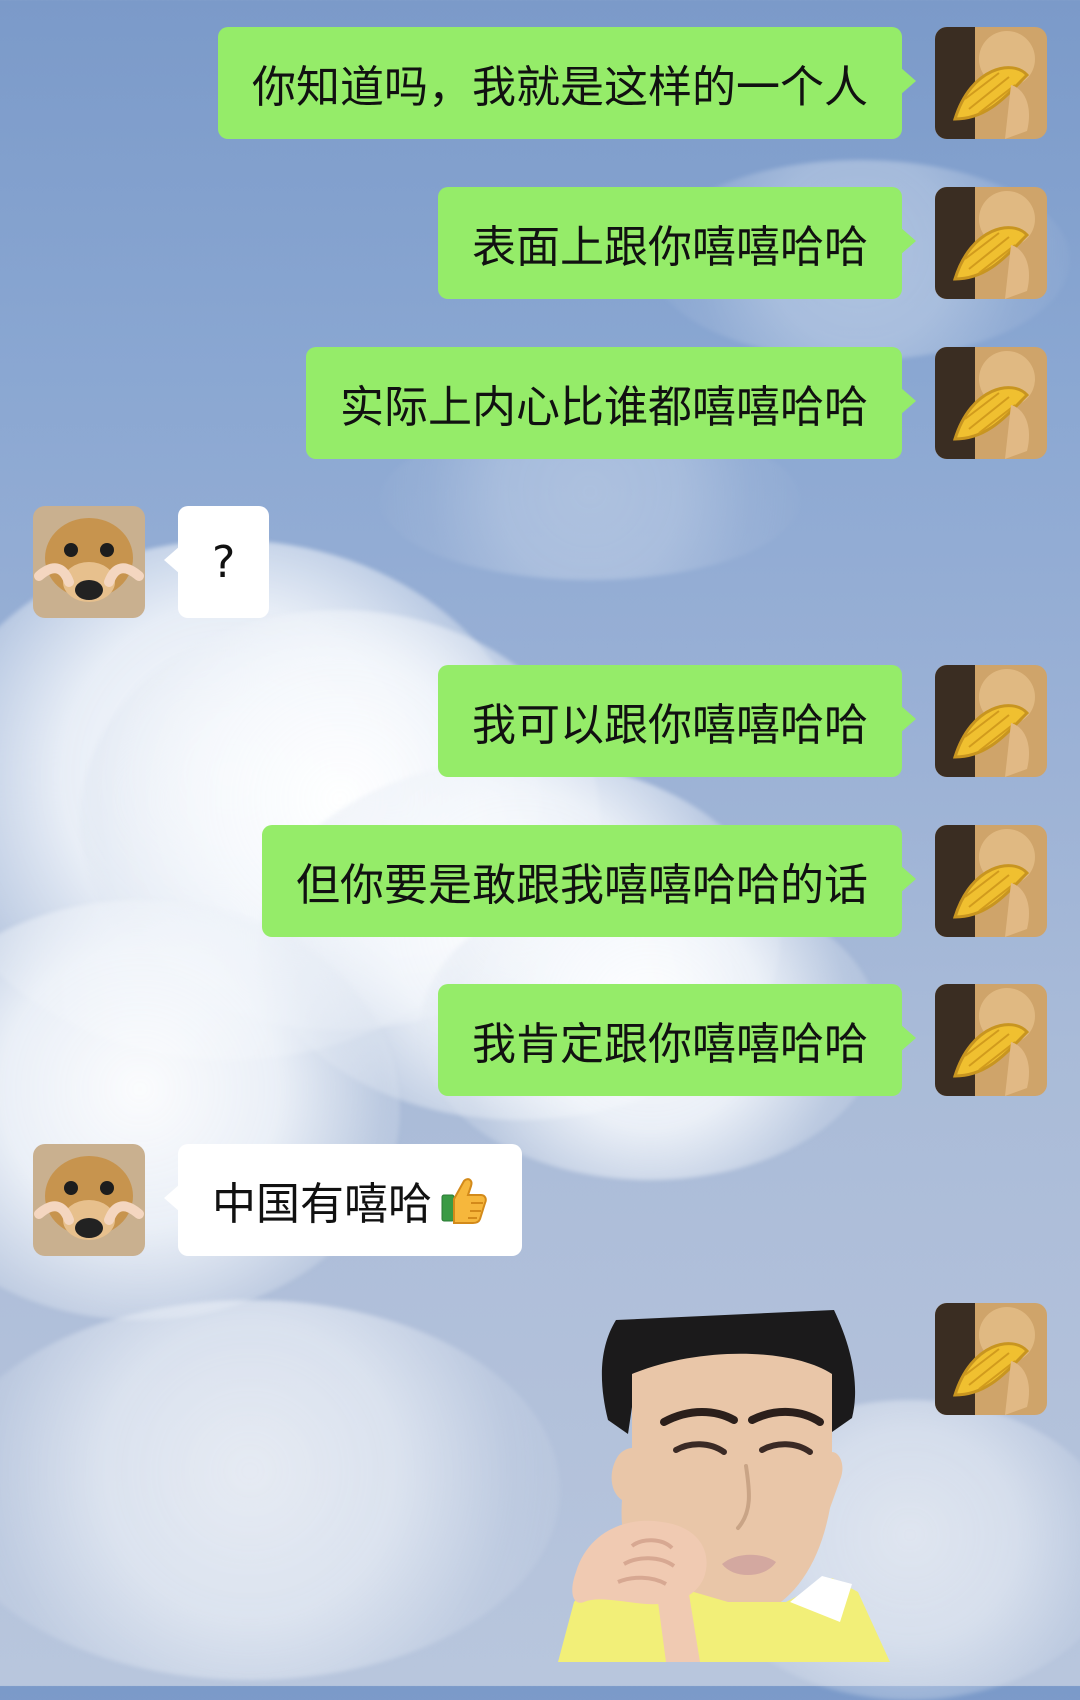  I want to click on message-bubble: 实际上内心比谁都嘻嘻哈哈, so click(611, 403).